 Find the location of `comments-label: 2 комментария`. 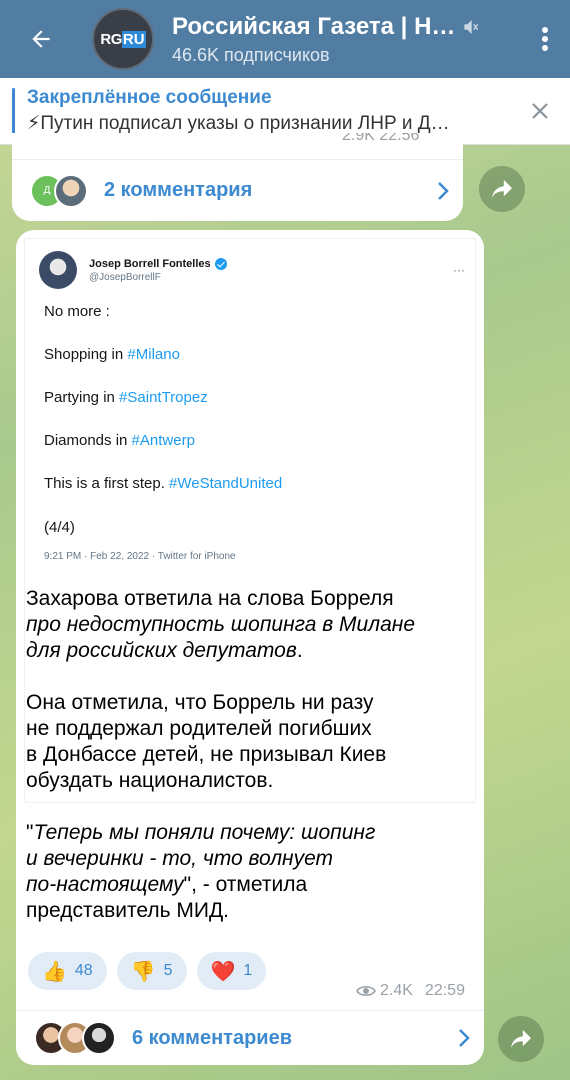

comments-label: 2 комментария is located at coordinates (178, 190).